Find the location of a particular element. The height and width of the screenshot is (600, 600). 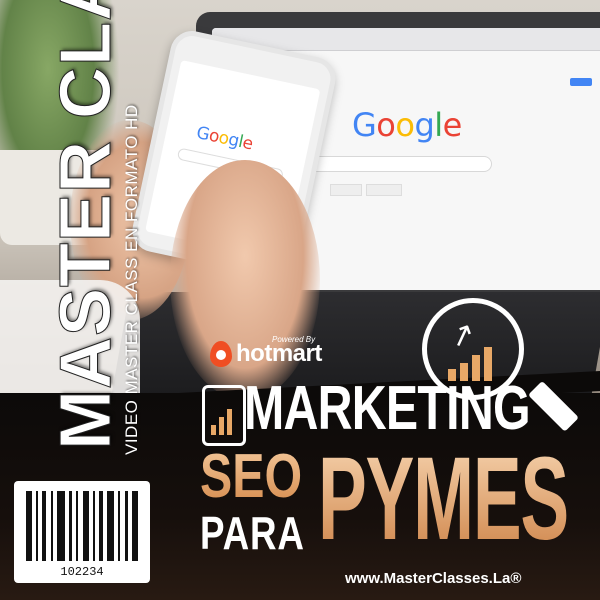

barcode-bars is located at coordinates (82, 526).